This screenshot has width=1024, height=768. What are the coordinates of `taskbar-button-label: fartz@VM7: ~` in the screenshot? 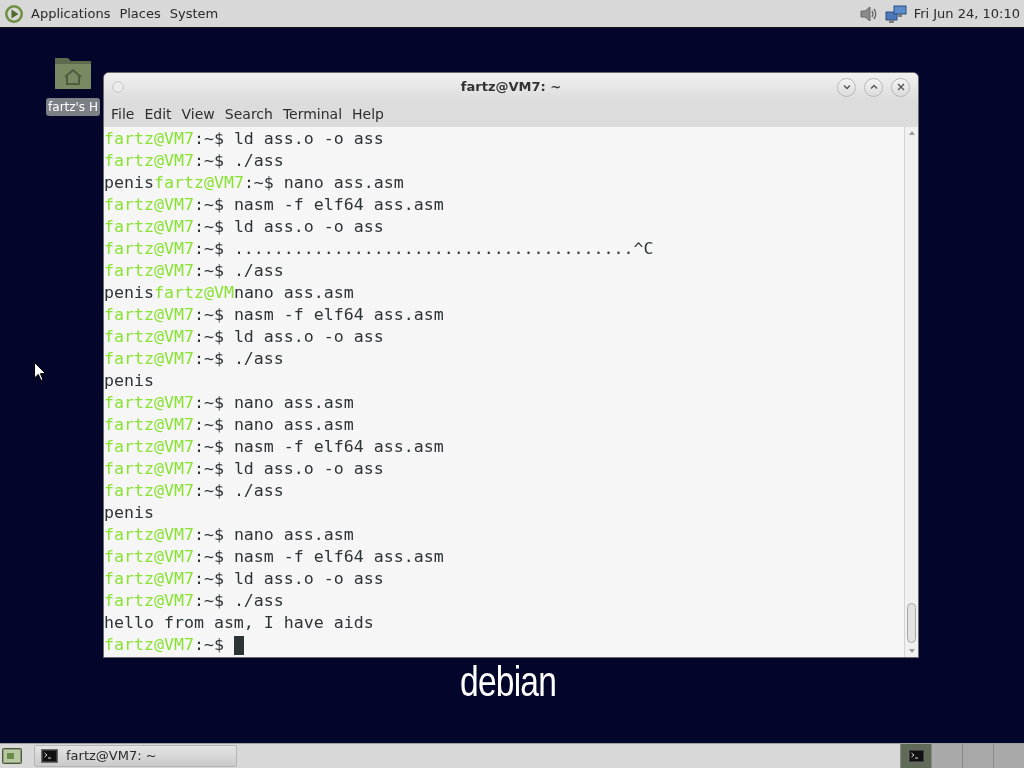 It's located at (111, 756).